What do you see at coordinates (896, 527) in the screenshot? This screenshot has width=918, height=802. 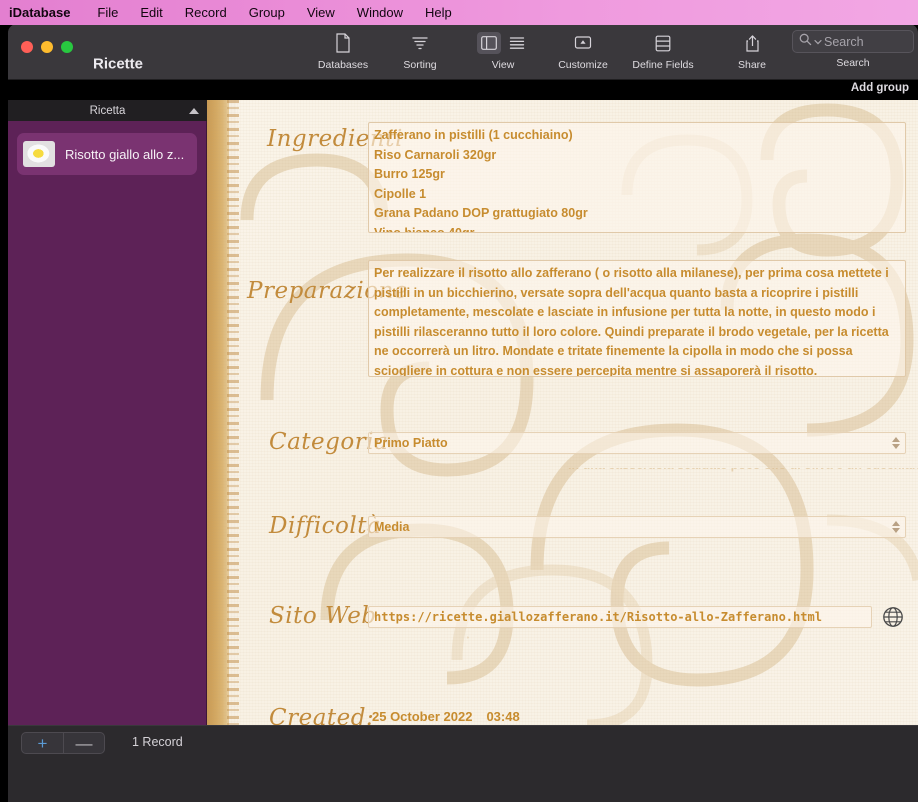 I see `difficolta-stepper-icon` at bounding box center [896, 527].